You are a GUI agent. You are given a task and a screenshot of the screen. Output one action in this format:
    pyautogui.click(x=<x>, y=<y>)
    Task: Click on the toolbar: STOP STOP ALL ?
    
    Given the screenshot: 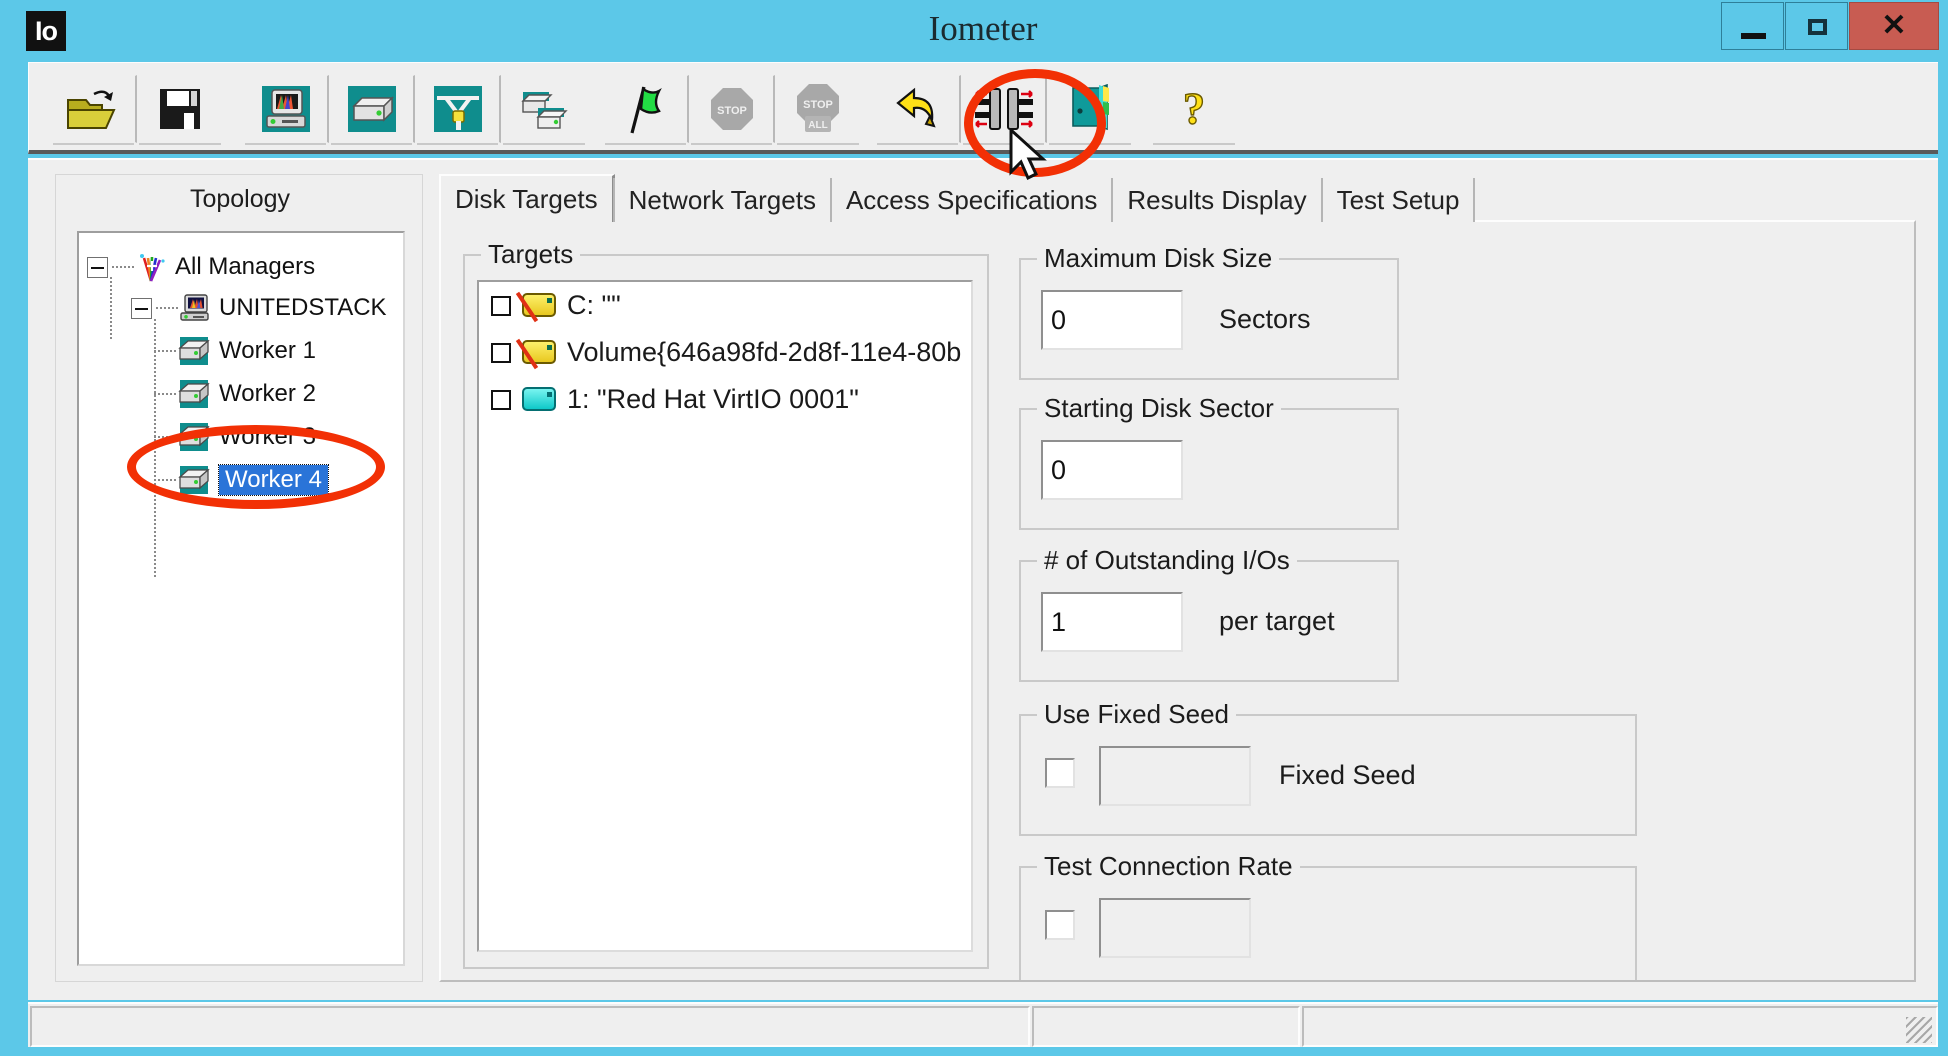 What is the action you would take?
    pyautogui.click(x=983, y=108)
    